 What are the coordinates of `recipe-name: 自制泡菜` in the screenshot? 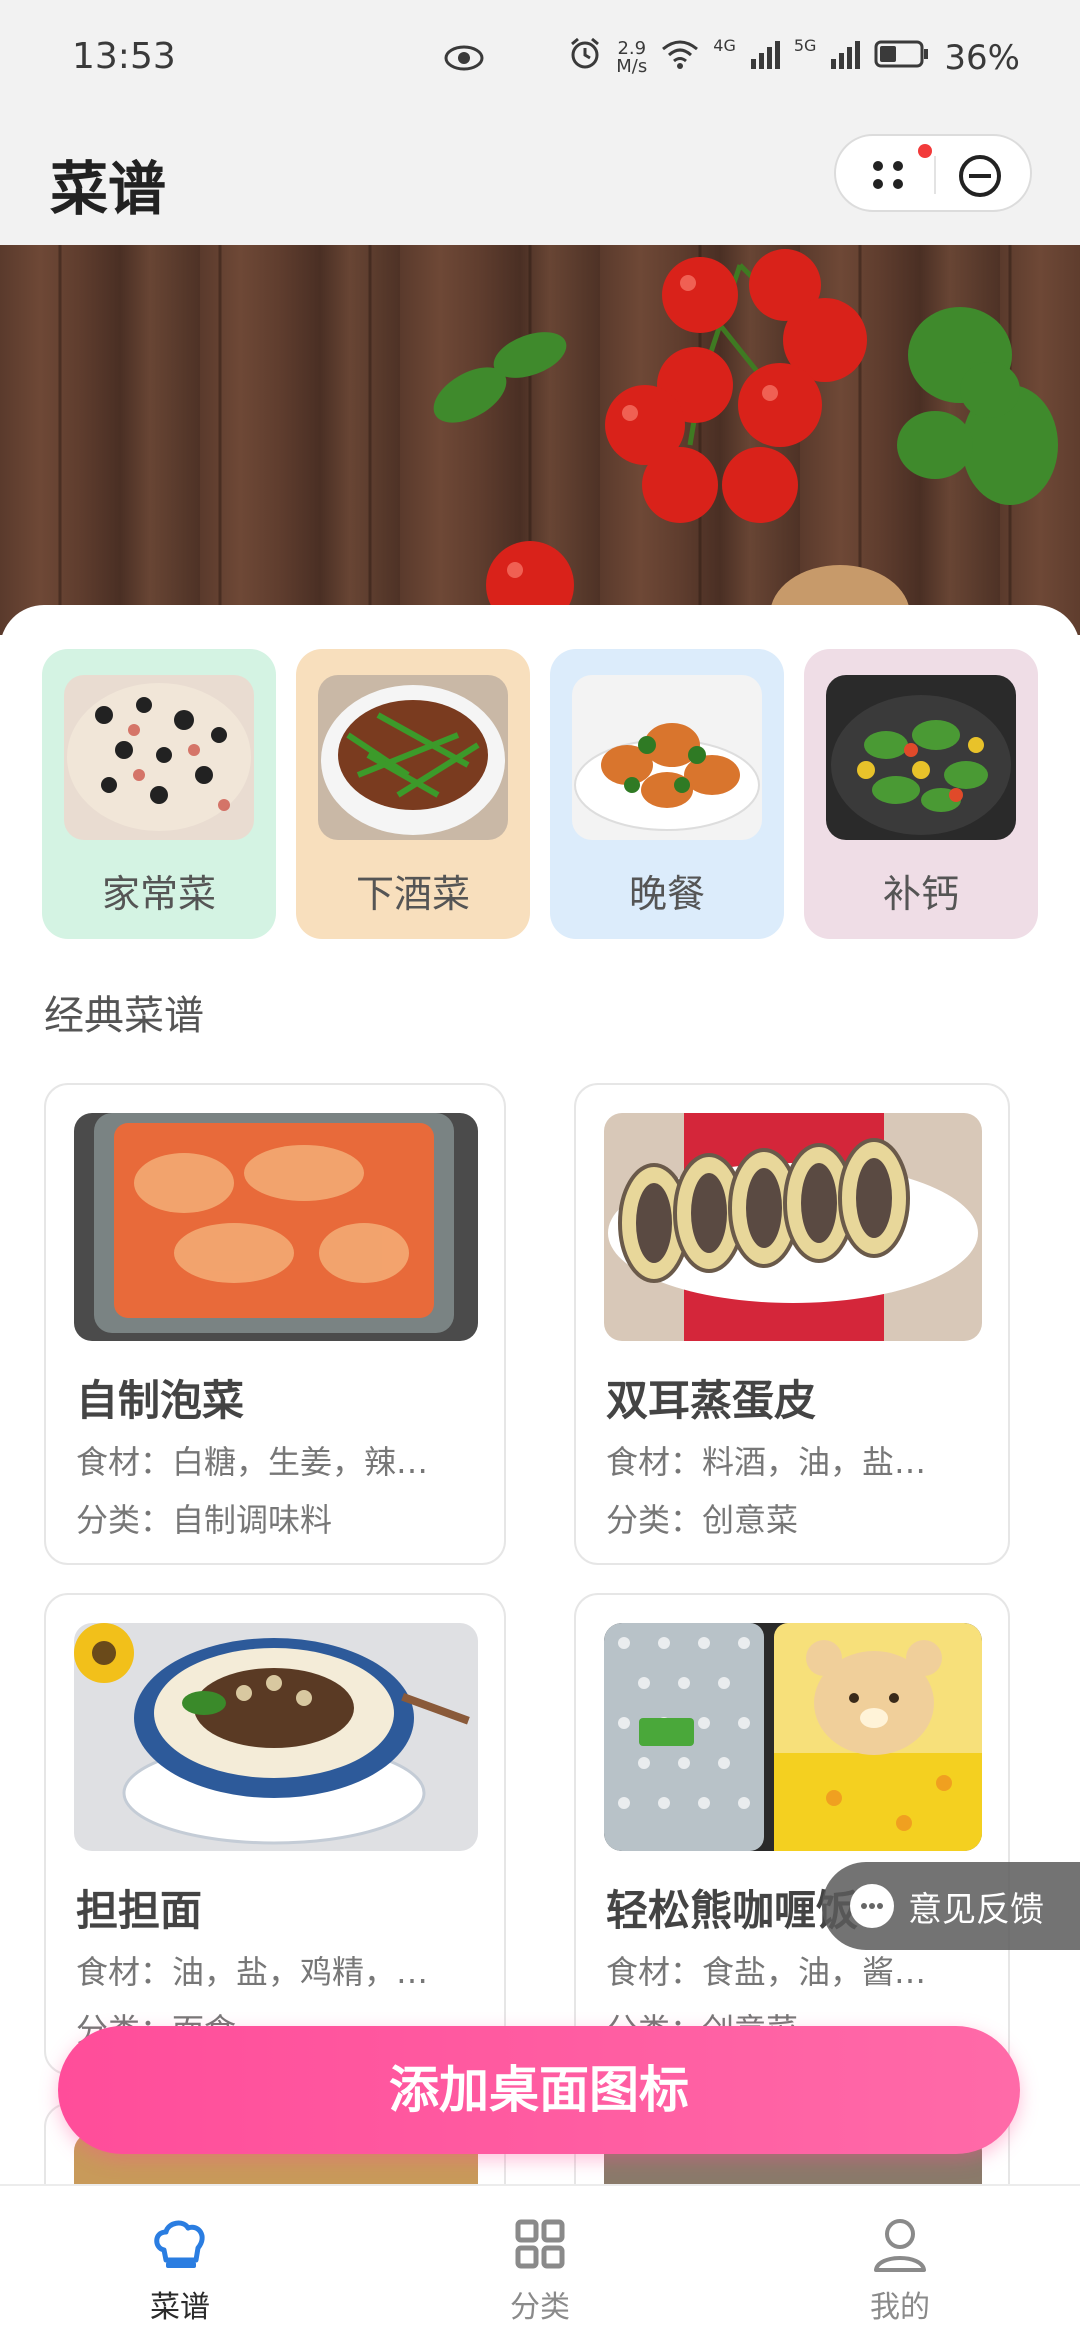 It's located at (160, 1400).